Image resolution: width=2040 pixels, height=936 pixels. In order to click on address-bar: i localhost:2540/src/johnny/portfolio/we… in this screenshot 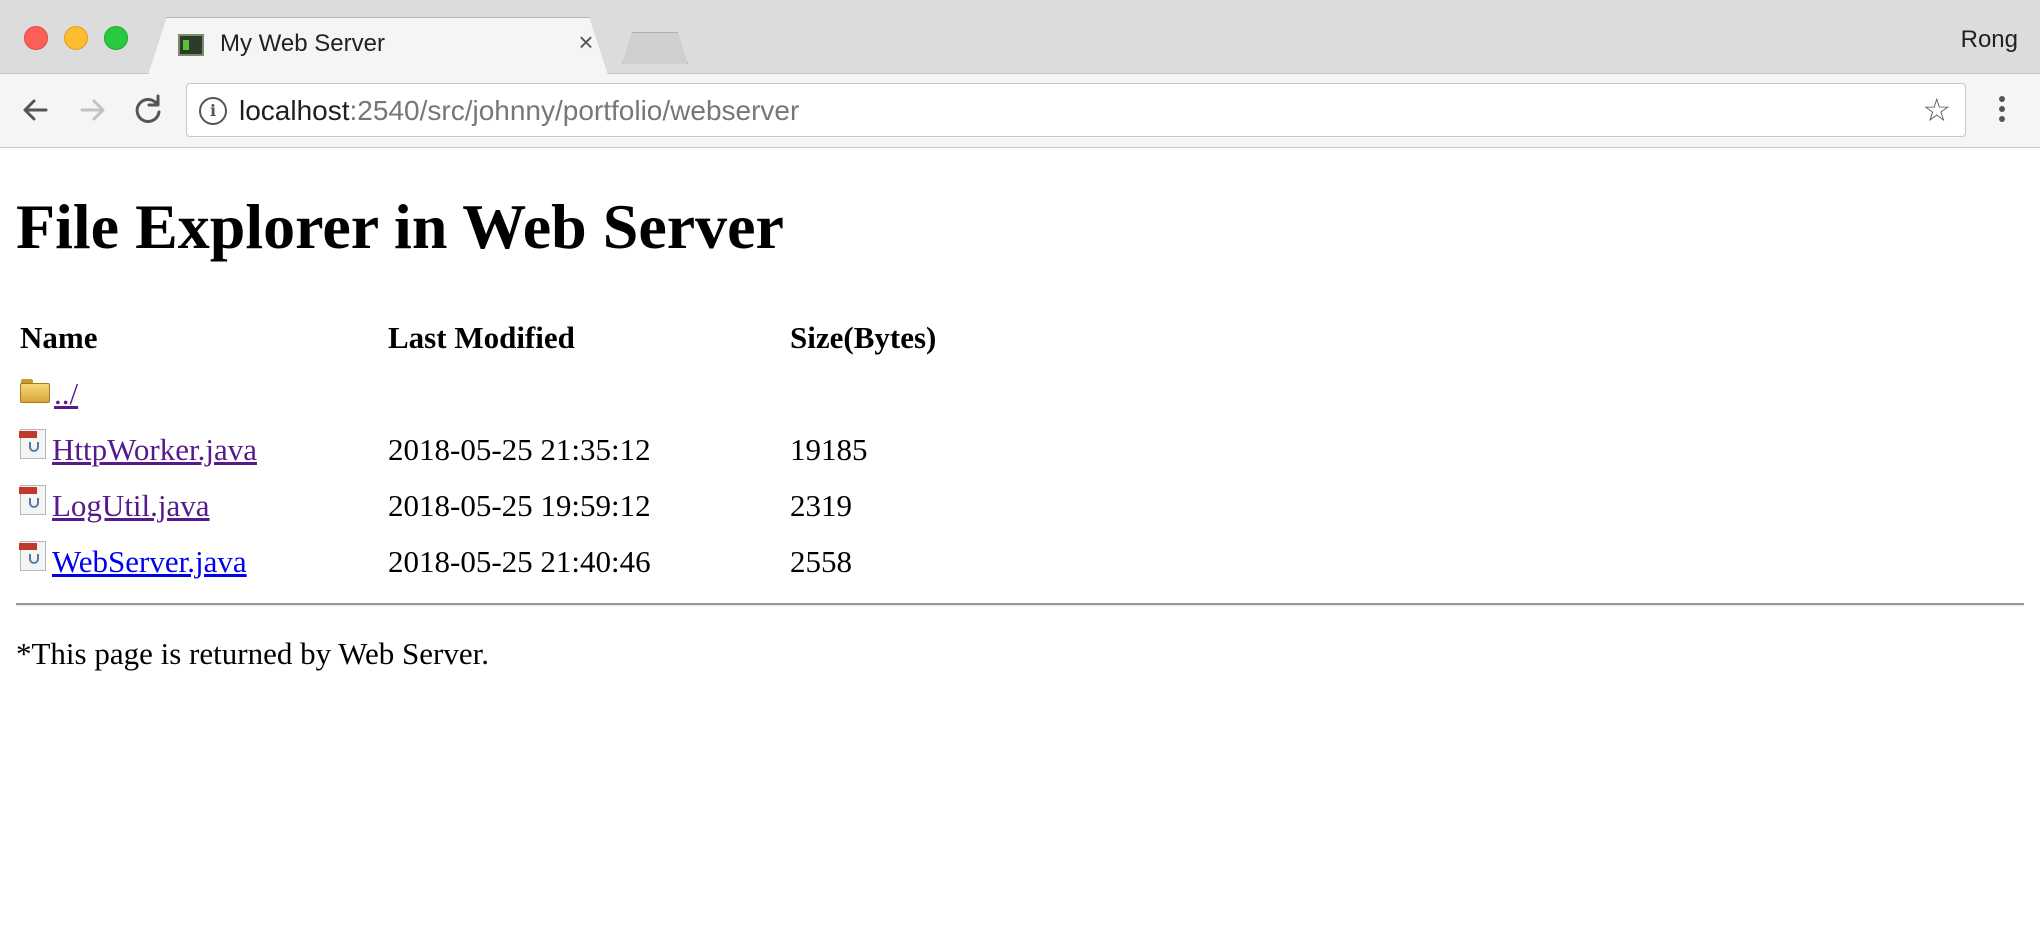, I will do `click(1076, 110)`.